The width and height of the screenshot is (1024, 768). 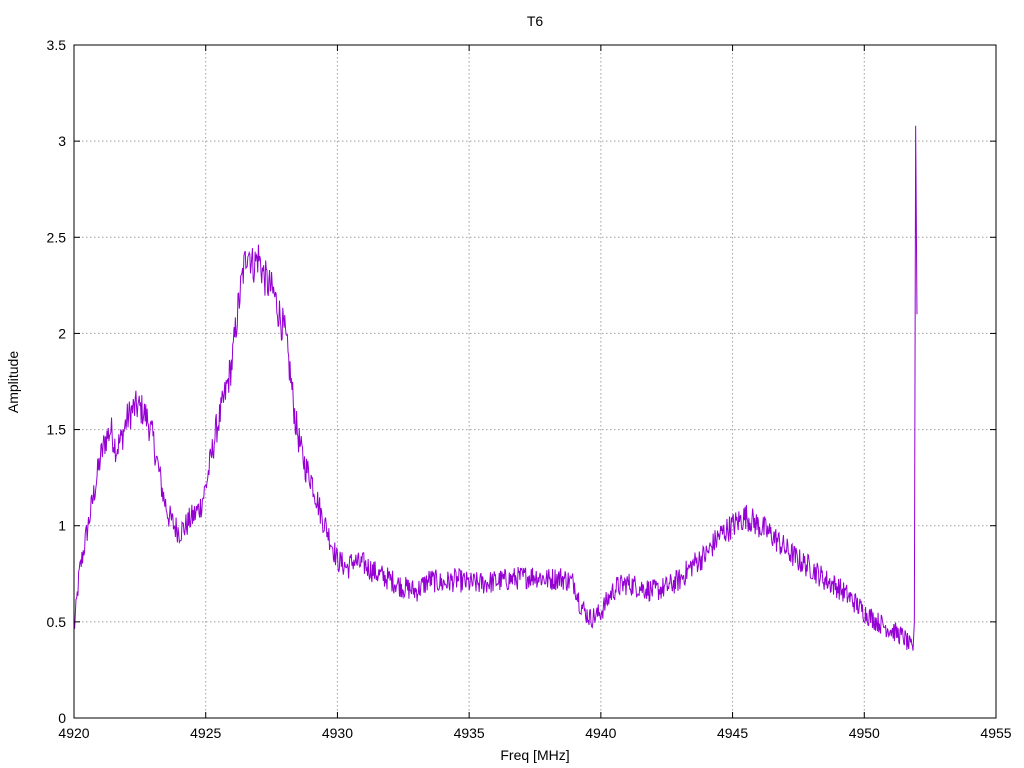 I want to click on x-tick-label: 4940, so click(x=600, y=733).